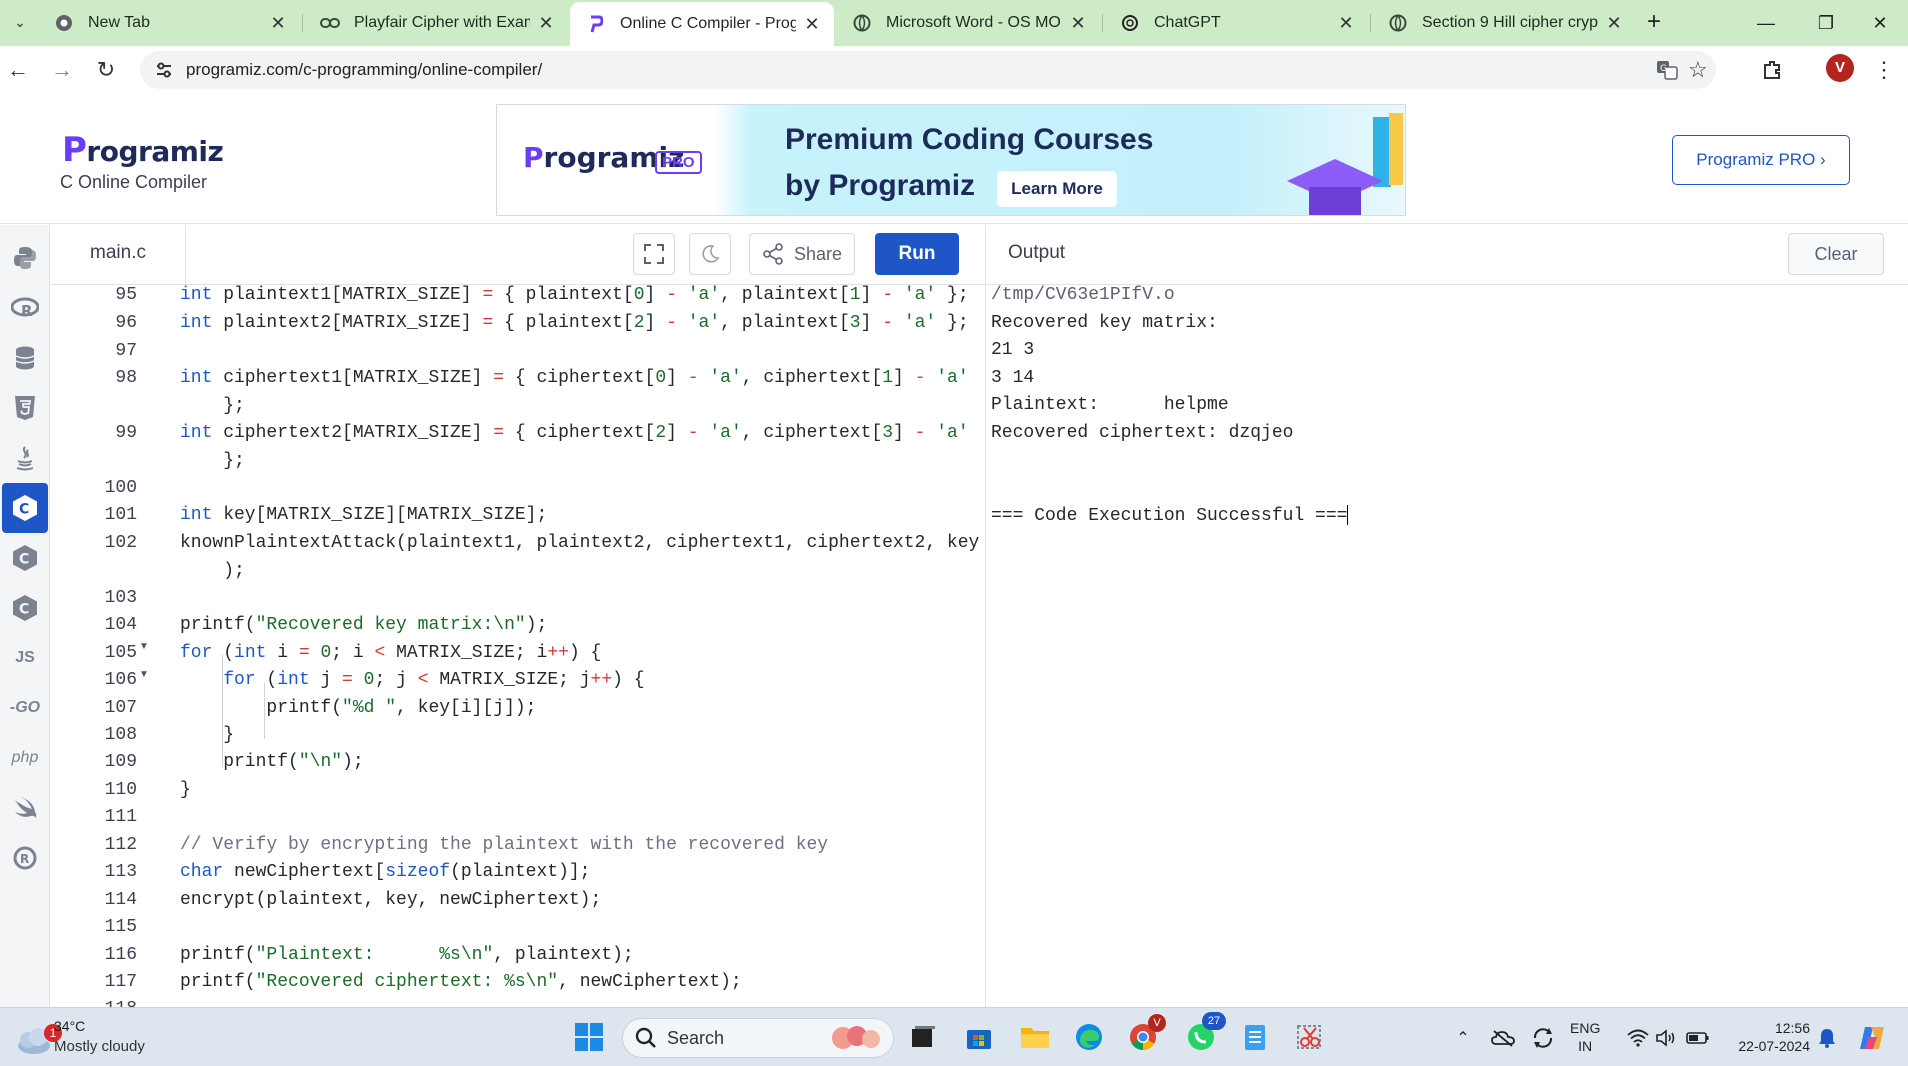 The width and height of the screenshot is (1908, 1066). Describe the element at coordinates (1666, 1037) in the screenshot. I see `volume-icon` at that location.